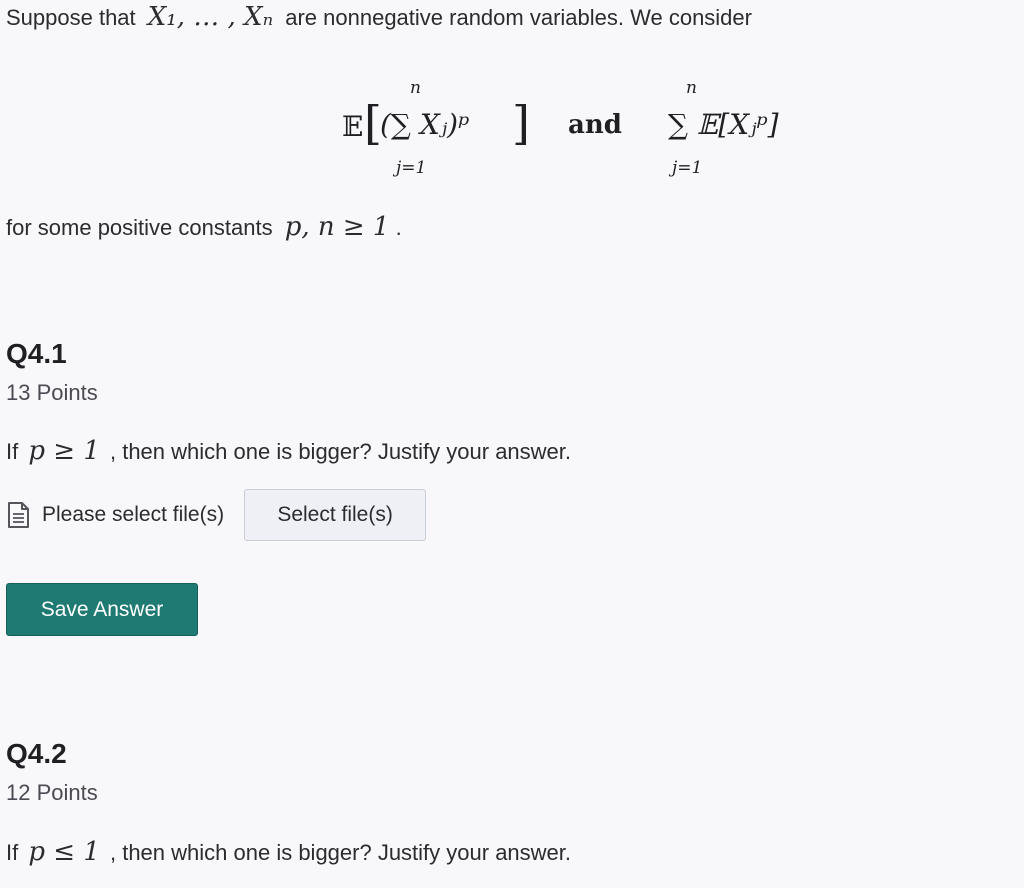 This screenshot has width=1024, height=888. I want to click on question-title-q4-1: Q4.1, so click(36, 353).